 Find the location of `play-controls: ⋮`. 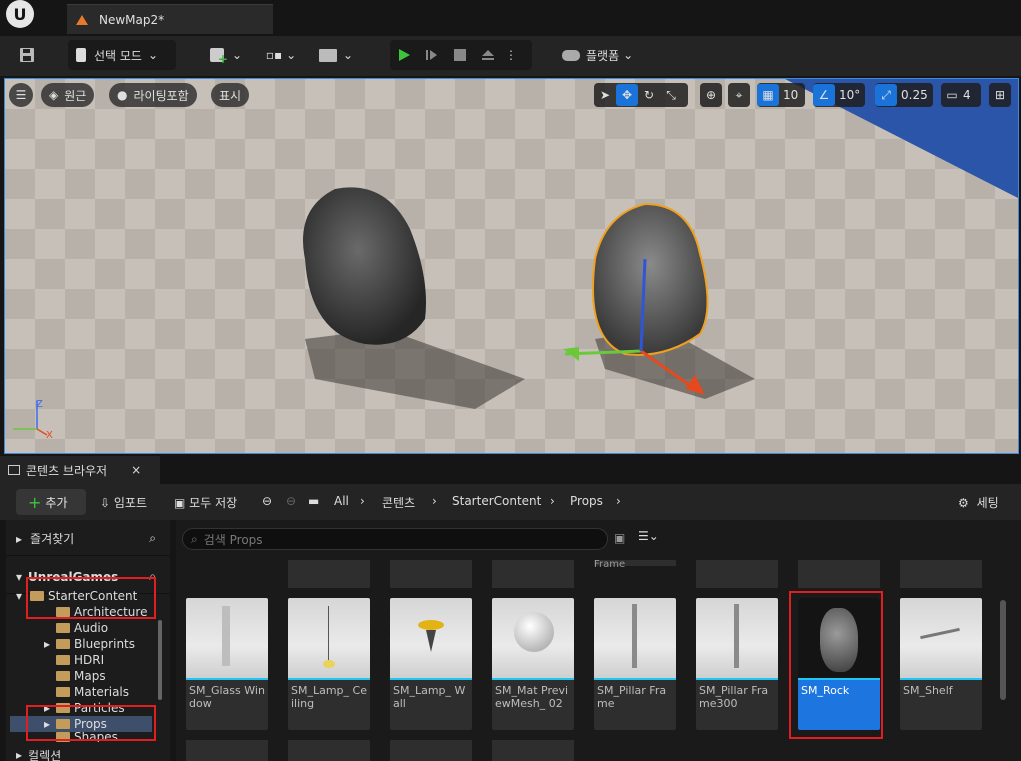

play-controls: ⋮ is located at coordinates (461, 55).